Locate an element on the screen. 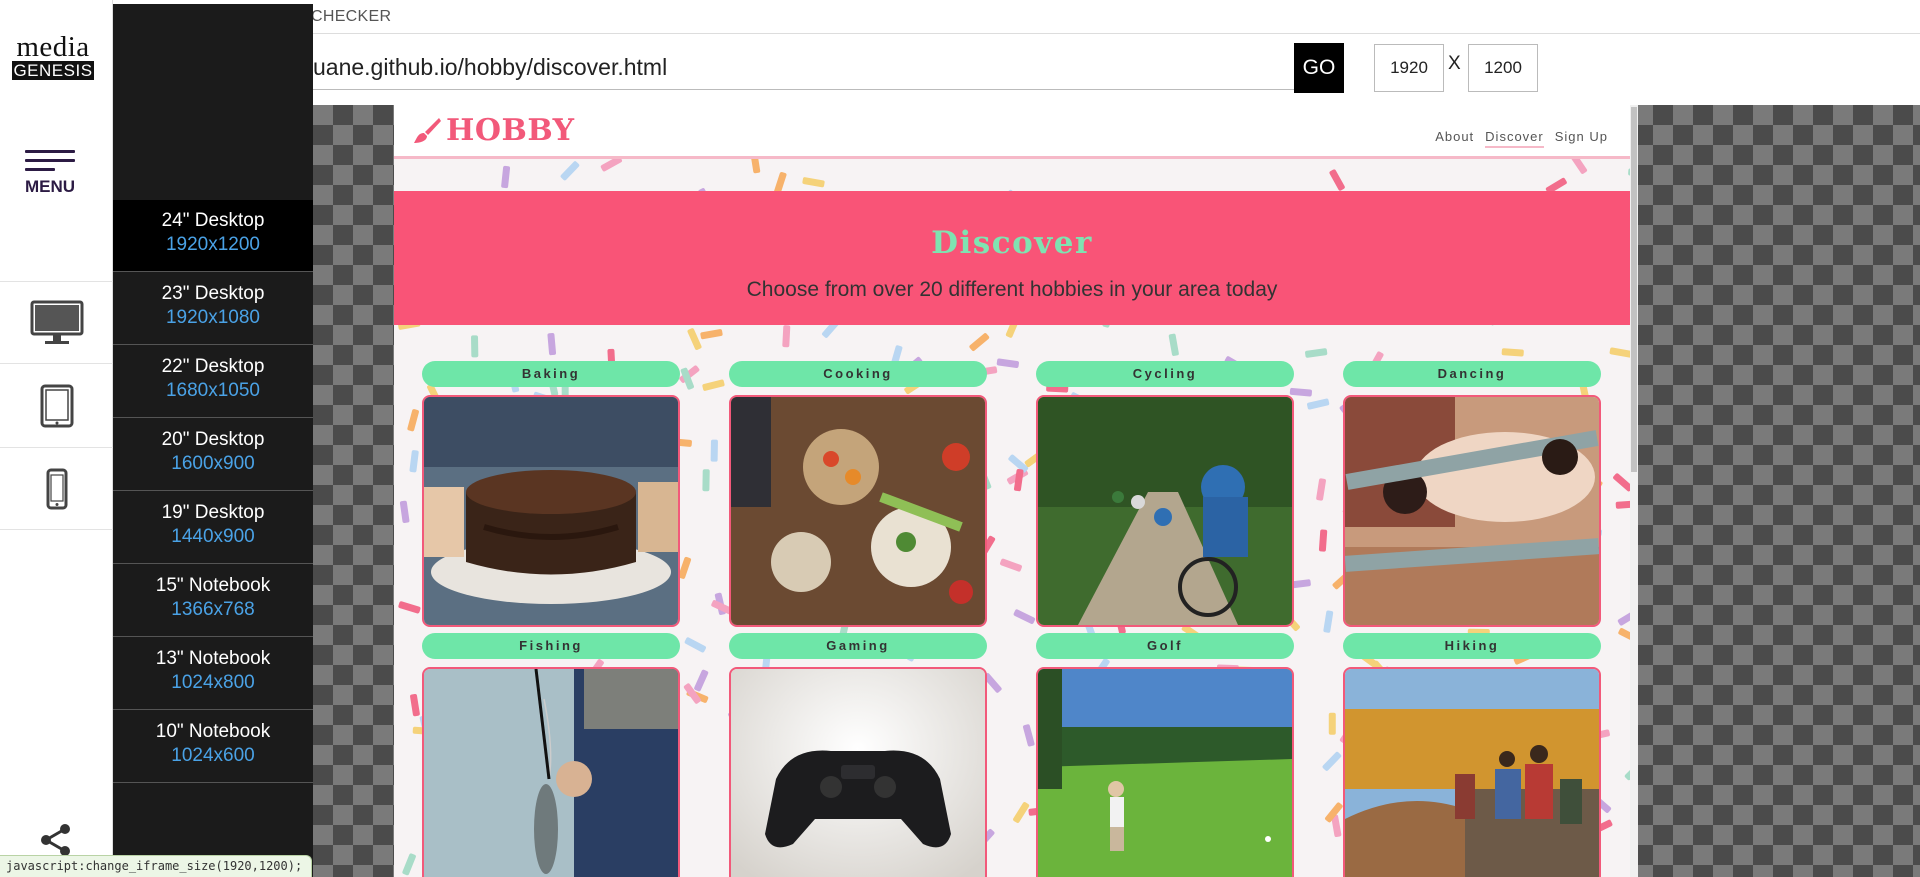 The image size is (1920, 877). hobby-card-golf: Golf is located at coordinates (1165, 755).